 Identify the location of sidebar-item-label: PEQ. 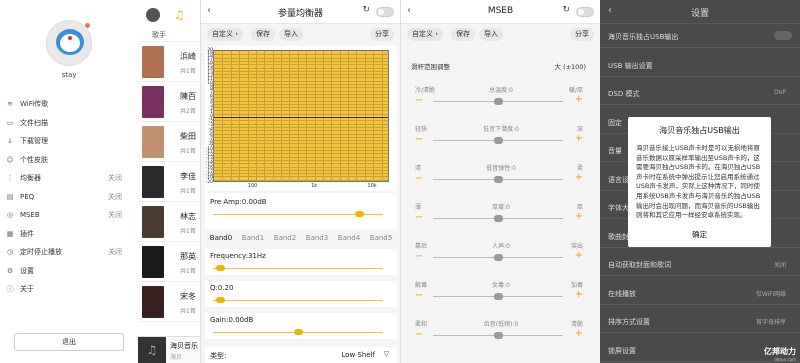
(27, 196).